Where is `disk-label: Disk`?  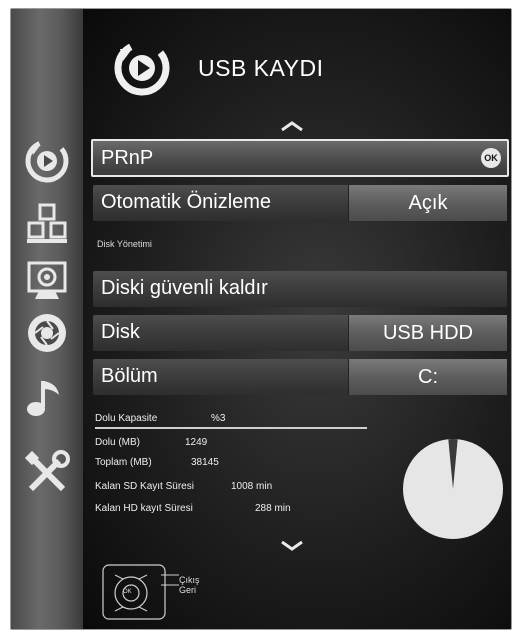
disk-label: Disk is located at coordinates (120, 332).